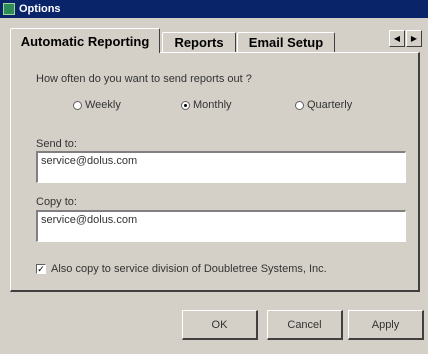 The height and width of the screenshot is (354, 428). I want to click on radio-weekly-label: Weekly, so click(103, 105).